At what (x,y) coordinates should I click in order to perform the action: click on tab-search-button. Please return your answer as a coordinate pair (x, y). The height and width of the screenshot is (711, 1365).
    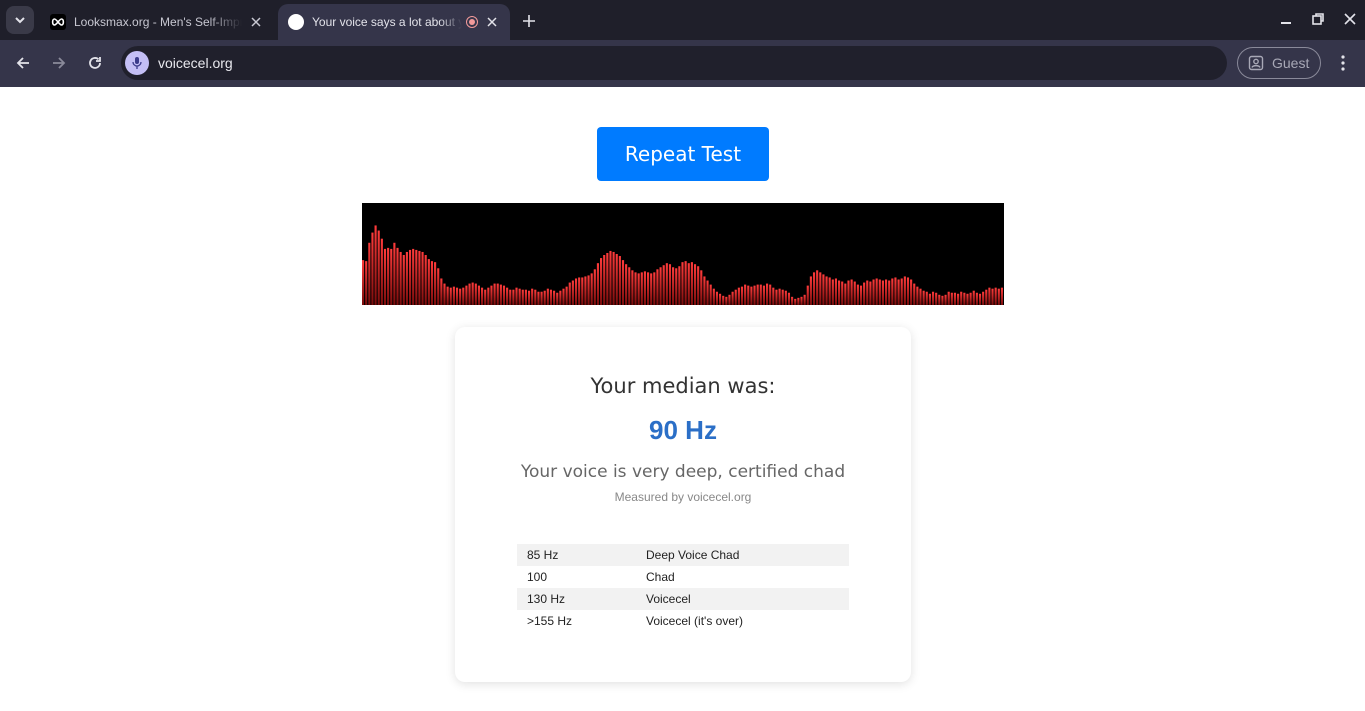
    Looking at the image, I should click on (20, 20).